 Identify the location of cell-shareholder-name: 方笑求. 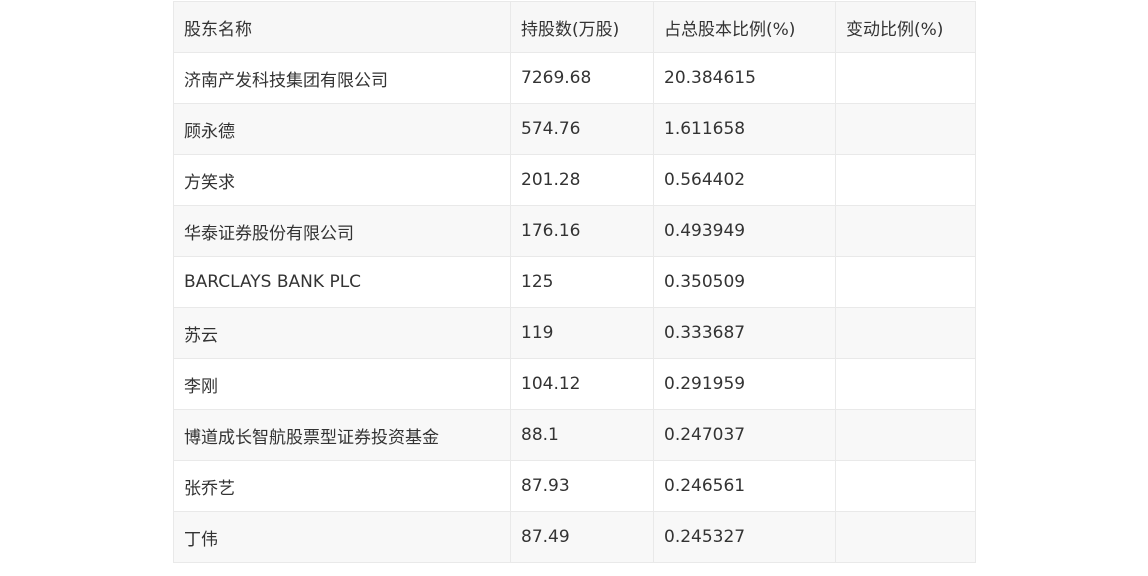
(342, 180).